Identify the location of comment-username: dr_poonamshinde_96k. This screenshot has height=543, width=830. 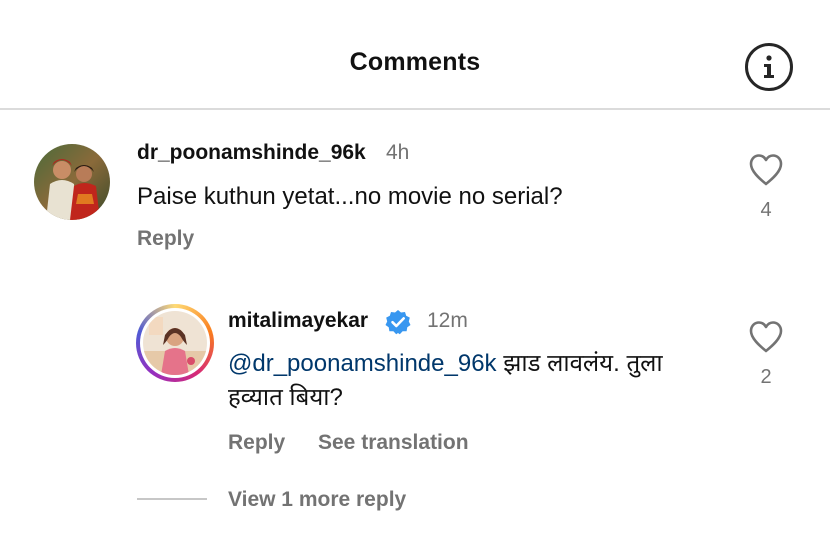
(251, 153).